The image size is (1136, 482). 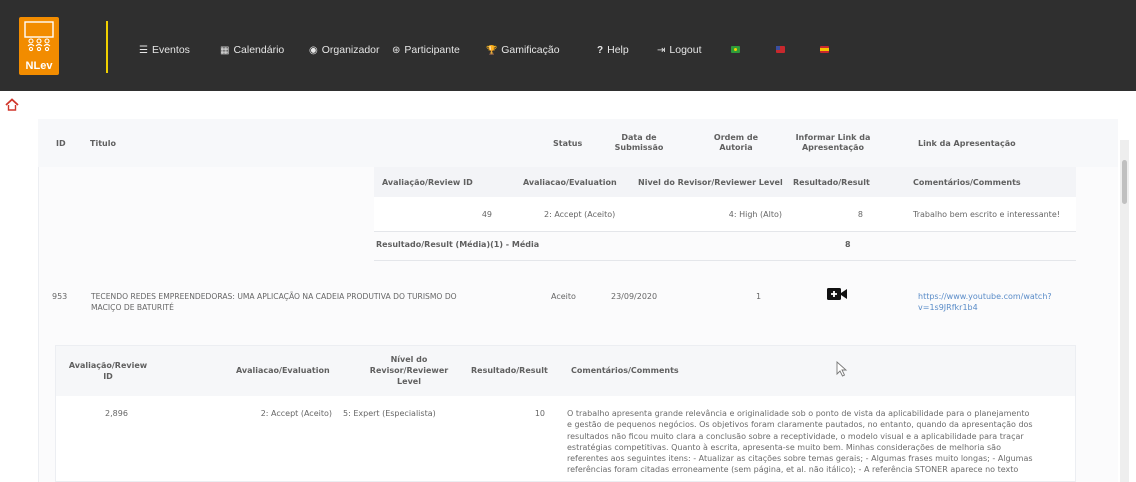 What do you see at coordinates (848, 244) in the screenshot?
I see `review1-average-value: 8` at bounding box center [848, 244].